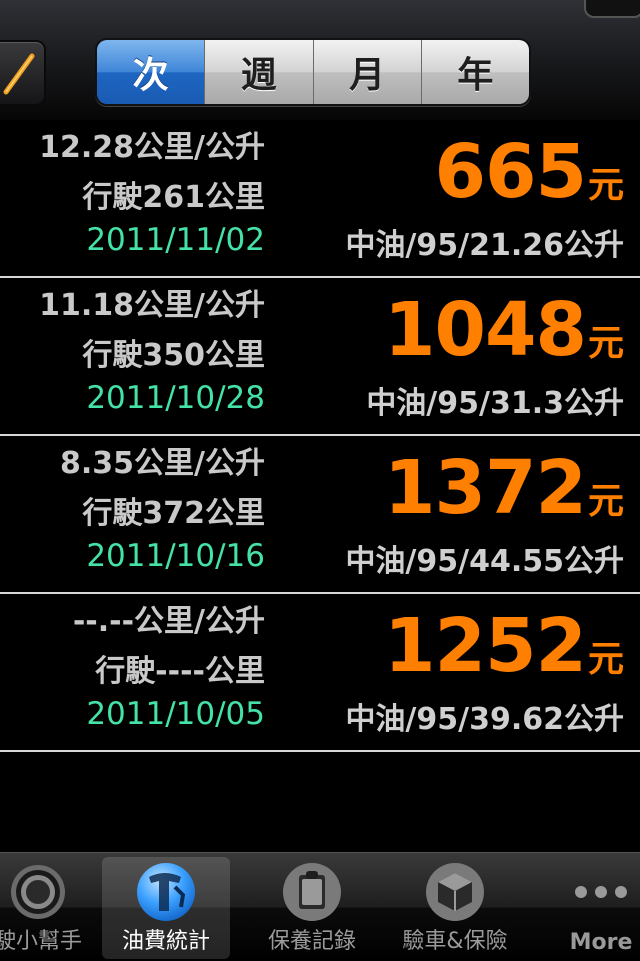  I want to click on distance-text: 行駛261公里, so click(173, 197).